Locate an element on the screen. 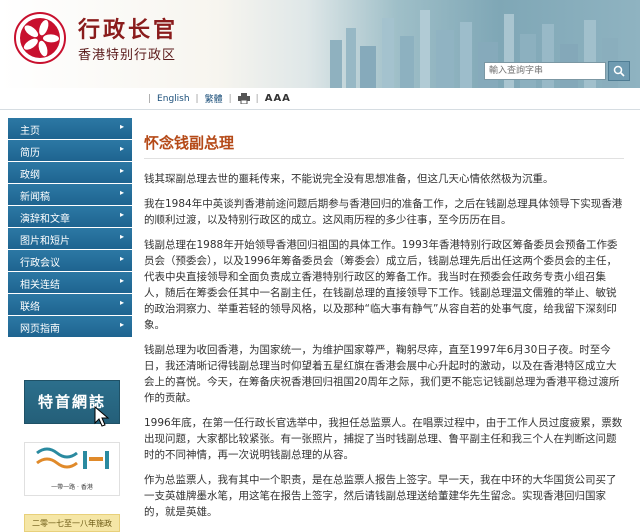 This screenshot has width=640, height=532. sidebar-item-site-guide: 网页指南 ▸ is located at coordinates (70, 326).